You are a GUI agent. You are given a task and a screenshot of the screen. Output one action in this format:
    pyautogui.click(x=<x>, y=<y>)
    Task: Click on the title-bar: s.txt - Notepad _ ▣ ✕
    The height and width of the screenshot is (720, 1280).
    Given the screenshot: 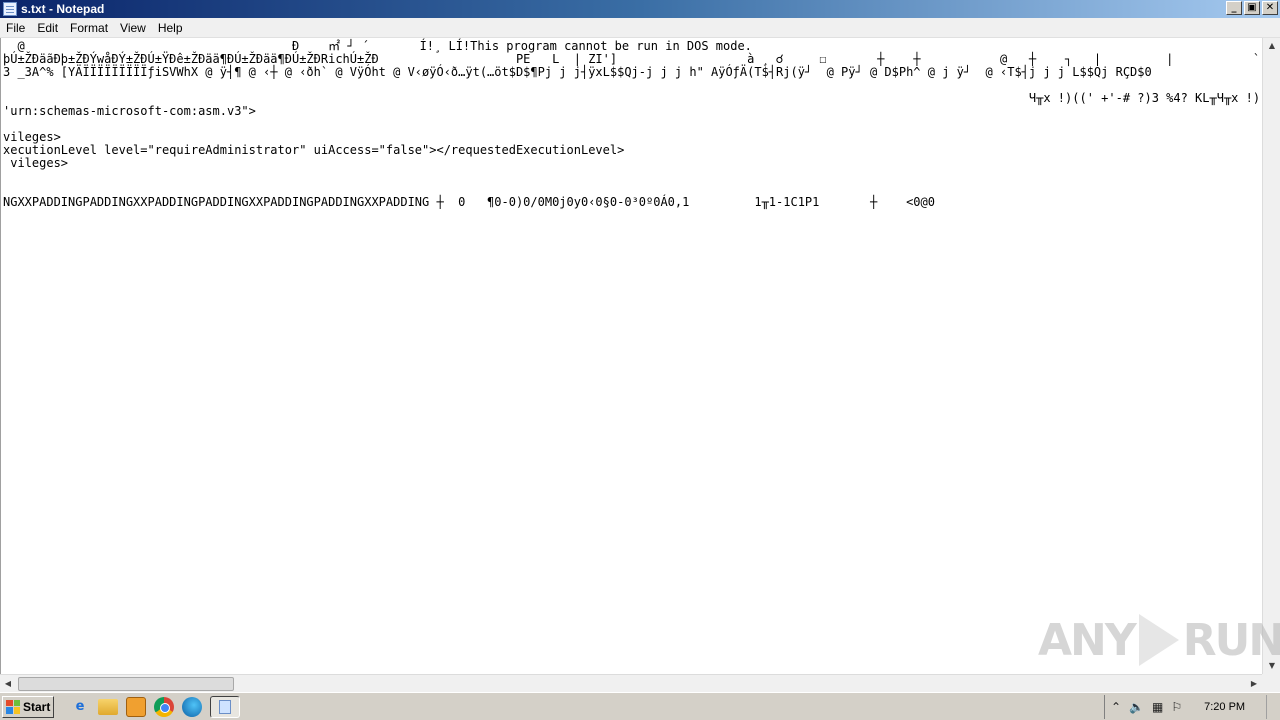 What is the action you would take?
    pyautogui.click(x=640, y=9)
    